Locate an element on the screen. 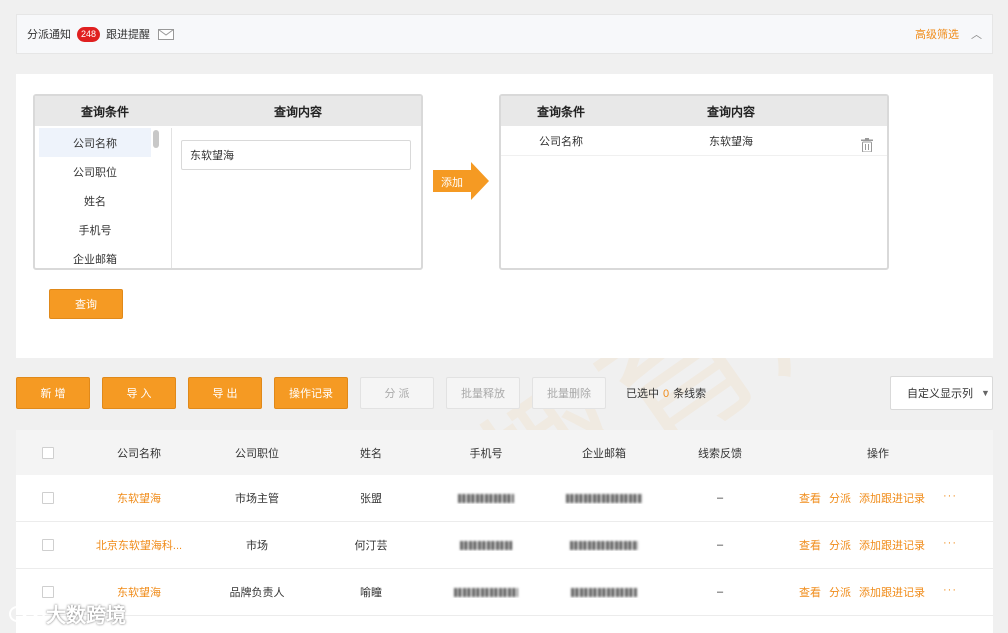  result-row: 公司名称 东软望海 is located at coordinates (694, 141).